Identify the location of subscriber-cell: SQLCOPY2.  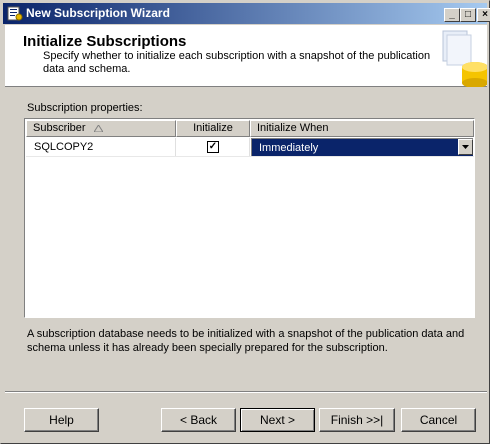
(101, 147).